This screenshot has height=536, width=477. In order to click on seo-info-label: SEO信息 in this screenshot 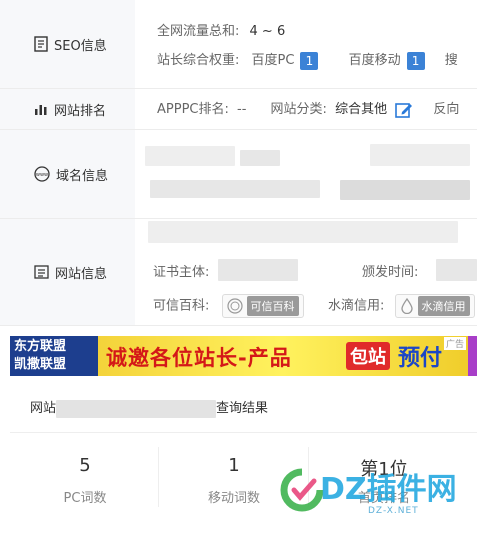, I will do `click(67, 44)`.